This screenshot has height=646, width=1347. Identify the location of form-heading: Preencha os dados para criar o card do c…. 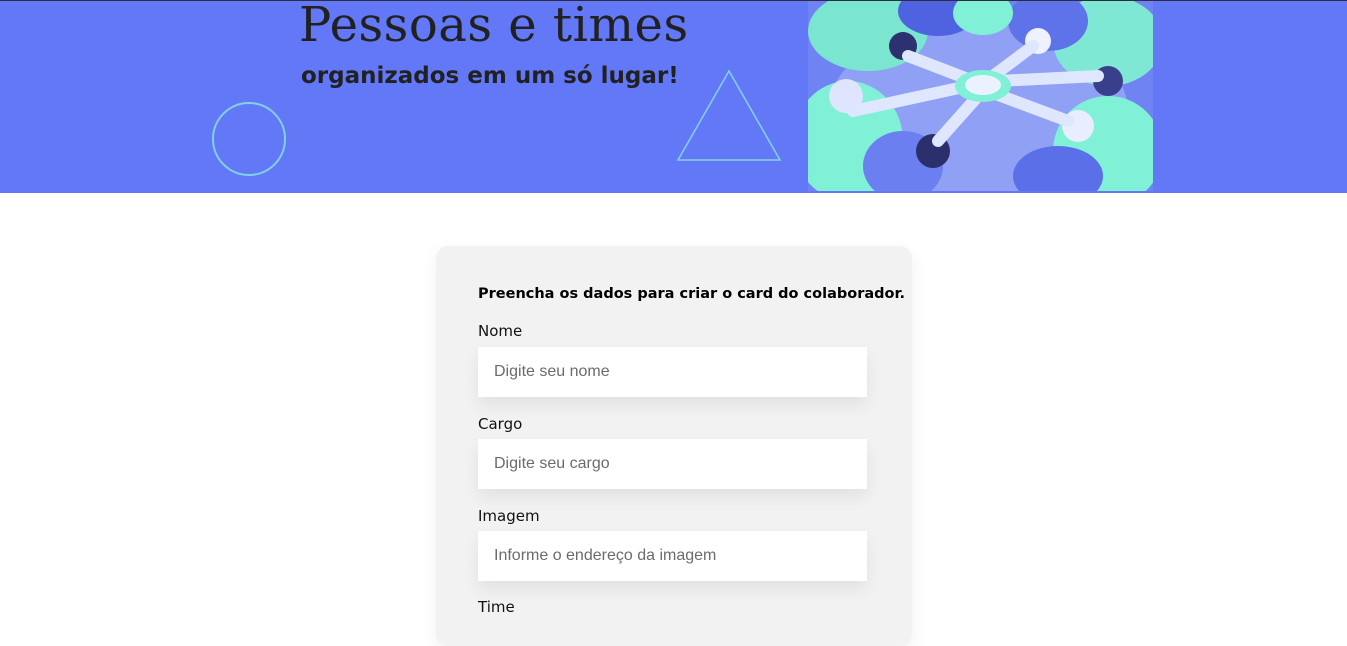
(692, 294).